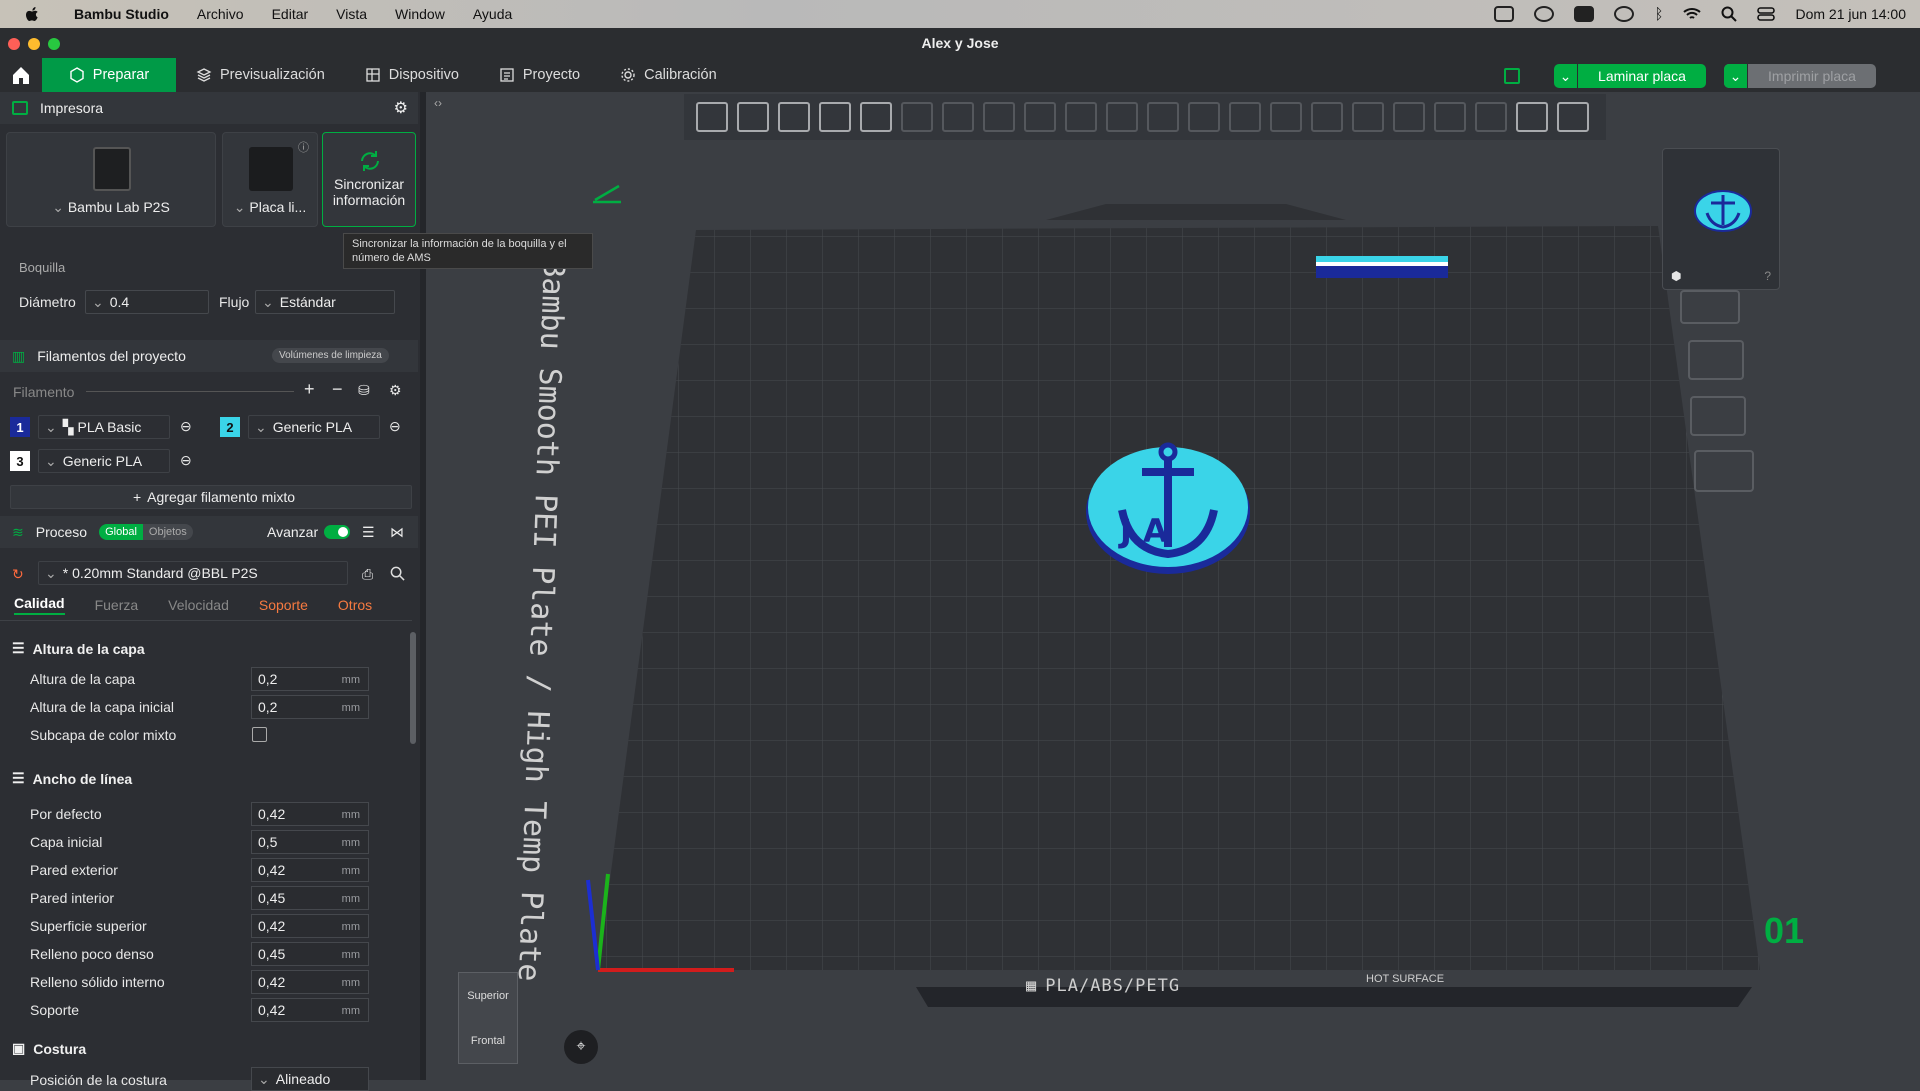  I want to click on filament-divider, so click(190, 391).